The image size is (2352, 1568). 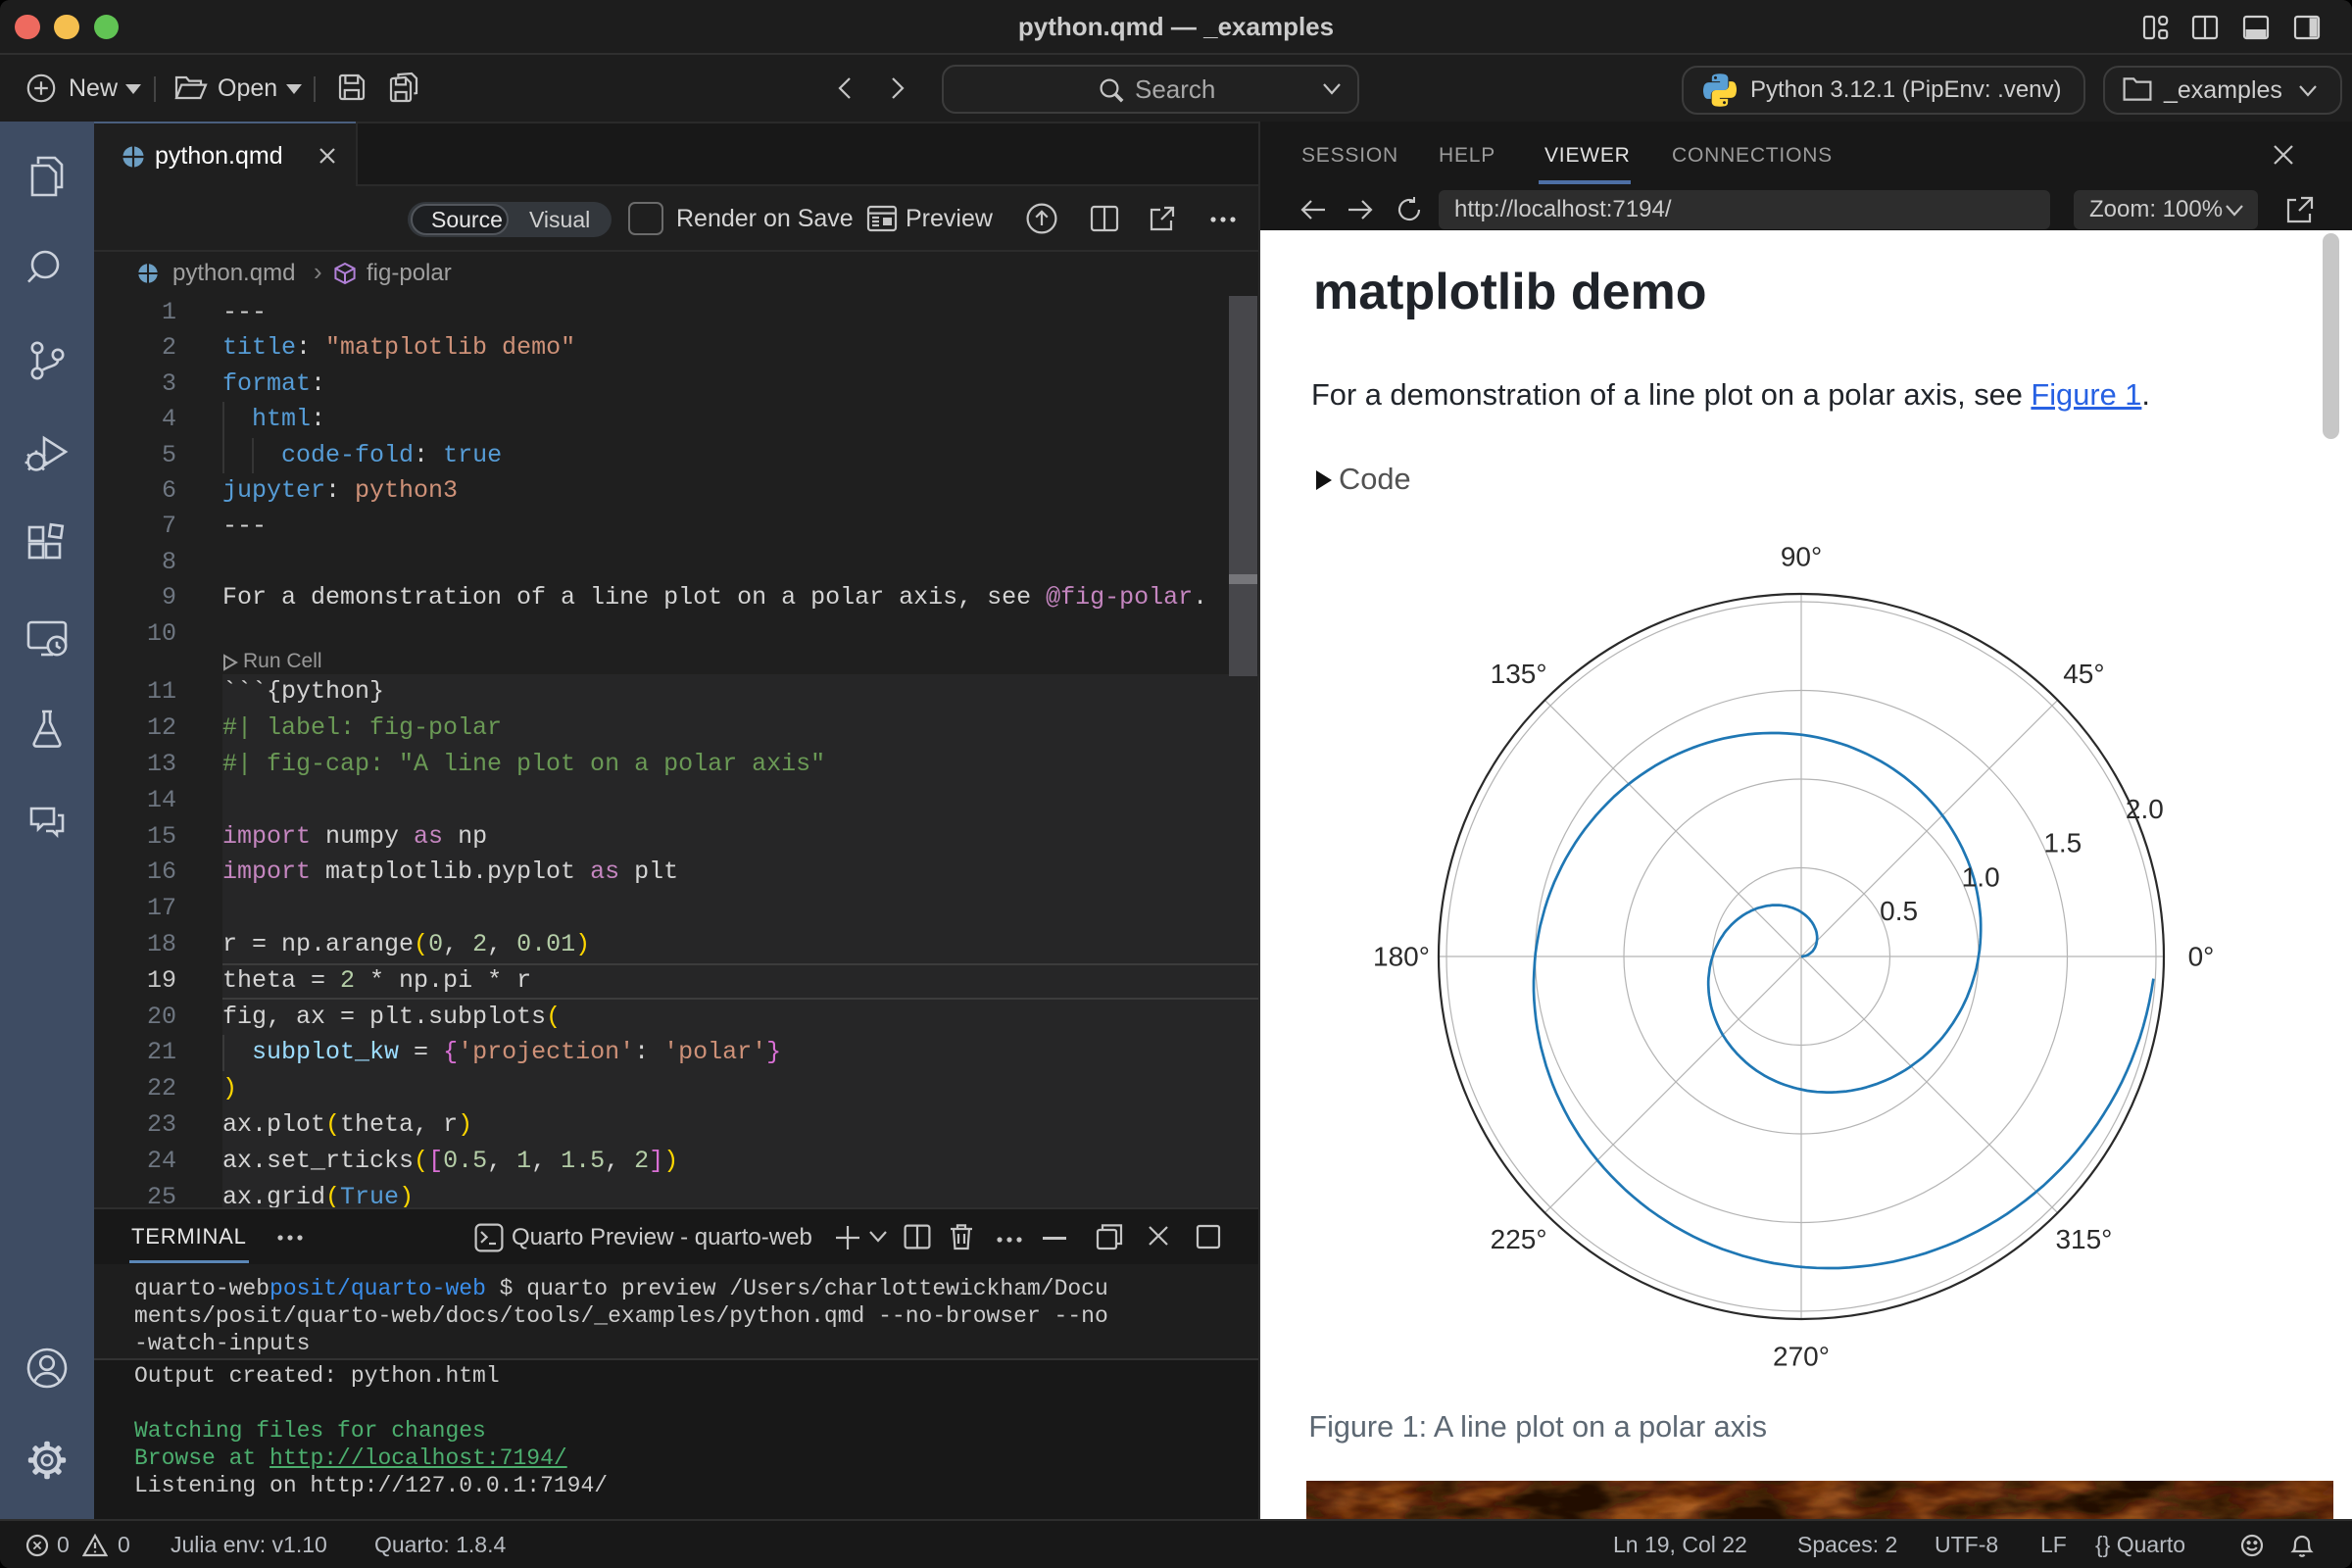 I want to click on svg-text: 225°, so click(x=1519, y=1239).